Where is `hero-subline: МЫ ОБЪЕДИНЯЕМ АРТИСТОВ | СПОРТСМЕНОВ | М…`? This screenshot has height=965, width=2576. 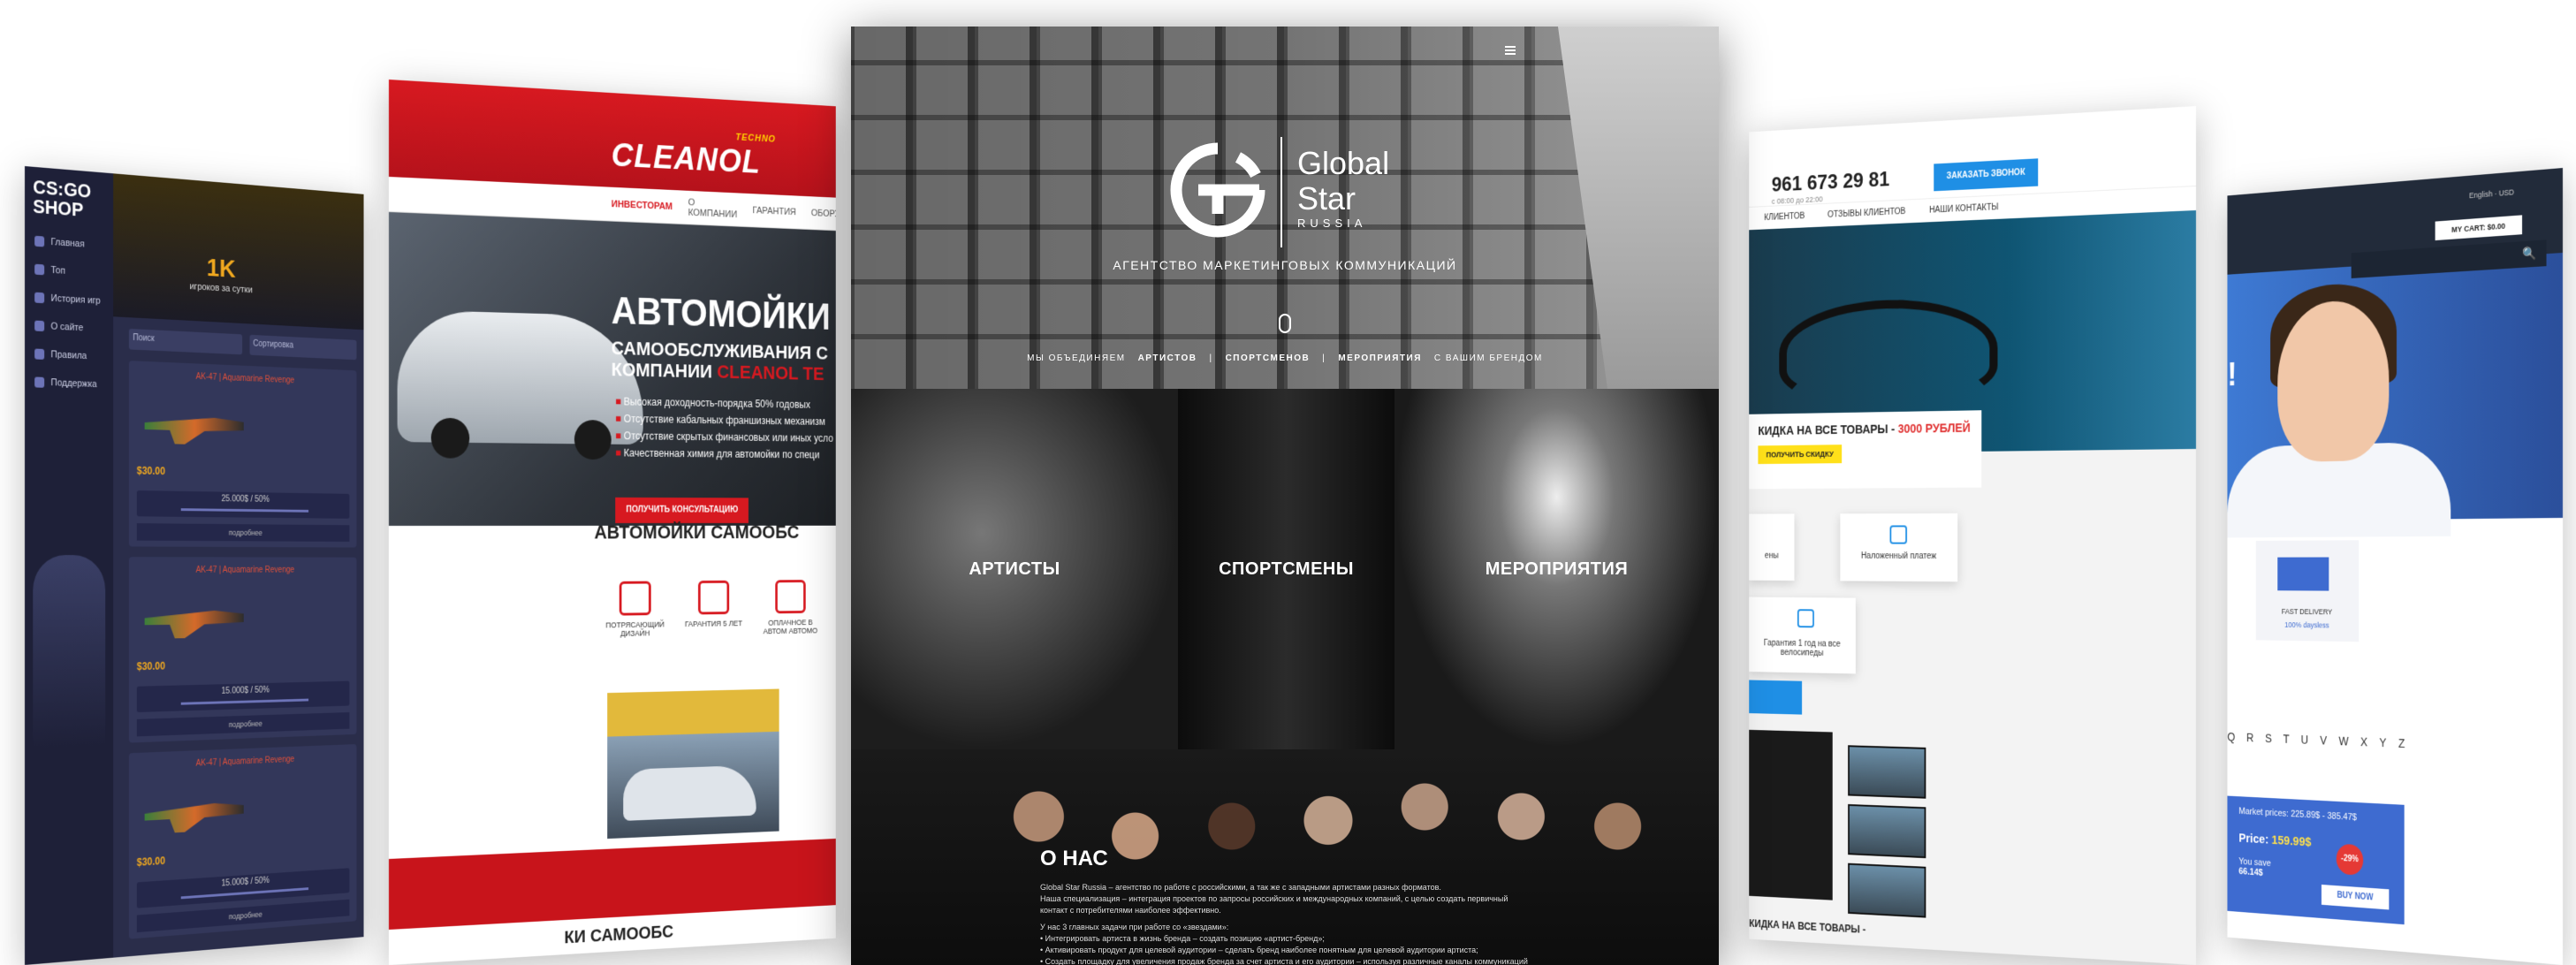
hero-subline: МЫ ОБЪЕДИНЯЕМ АРТИСТОВ | СПОРТСМЕНОВ | М… is located at coordinates (1285, 358).